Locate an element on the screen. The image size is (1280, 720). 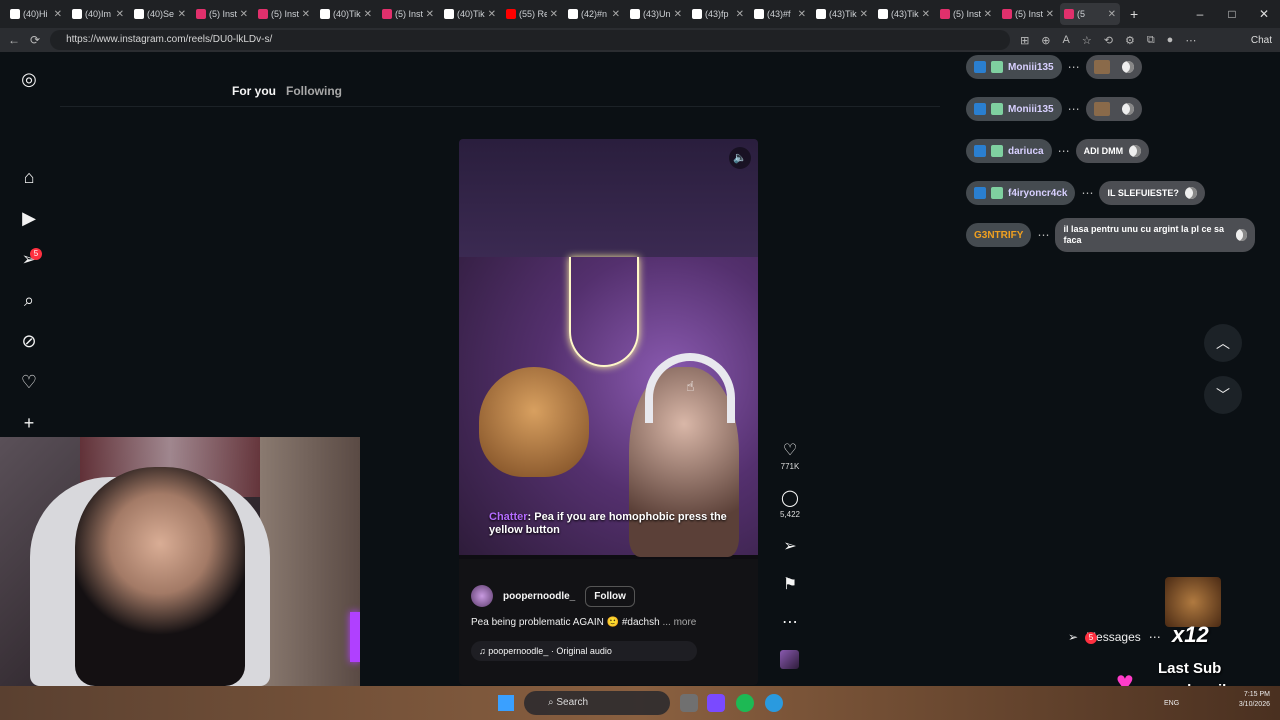
browser-tab: (42)#n ✕ is located at coordinates (594, 14).